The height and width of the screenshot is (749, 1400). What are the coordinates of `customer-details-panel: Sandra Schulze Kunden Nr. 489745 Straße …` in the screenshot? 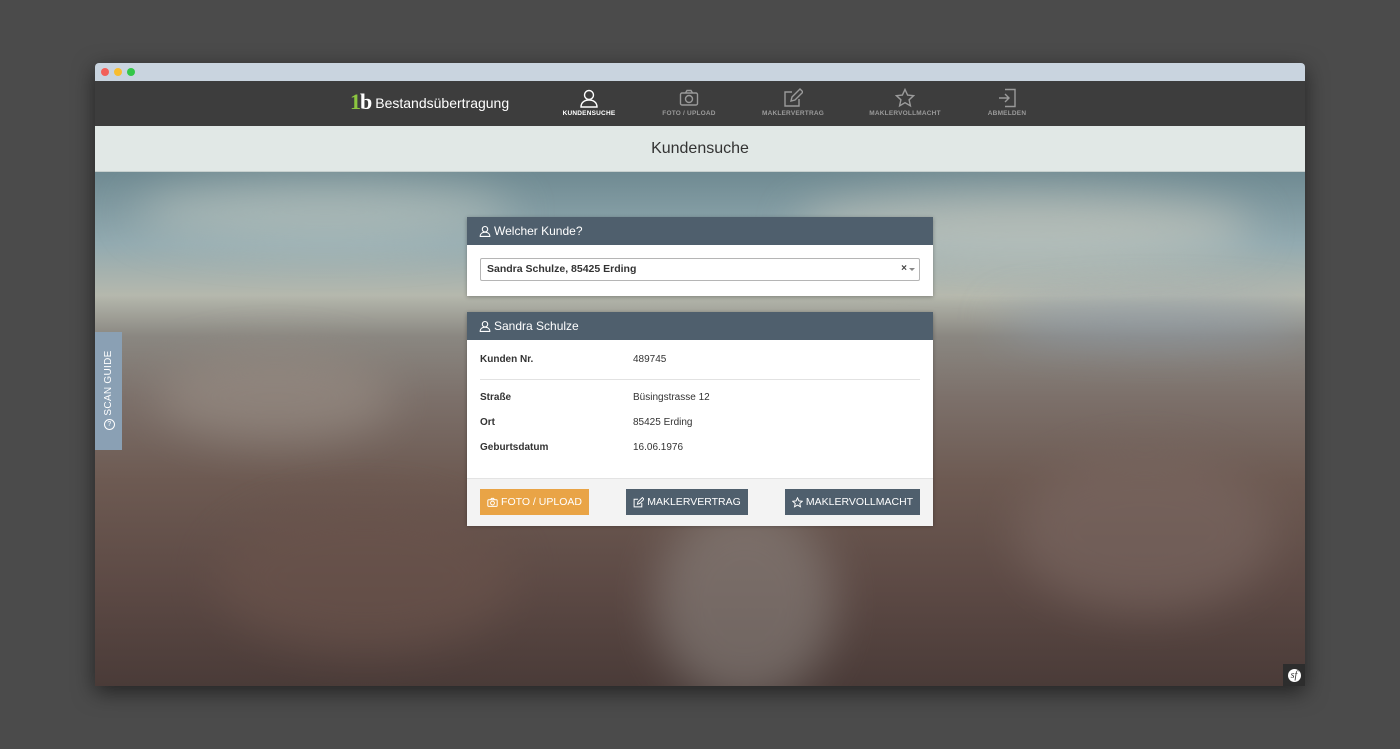 It's located at (700, 419).